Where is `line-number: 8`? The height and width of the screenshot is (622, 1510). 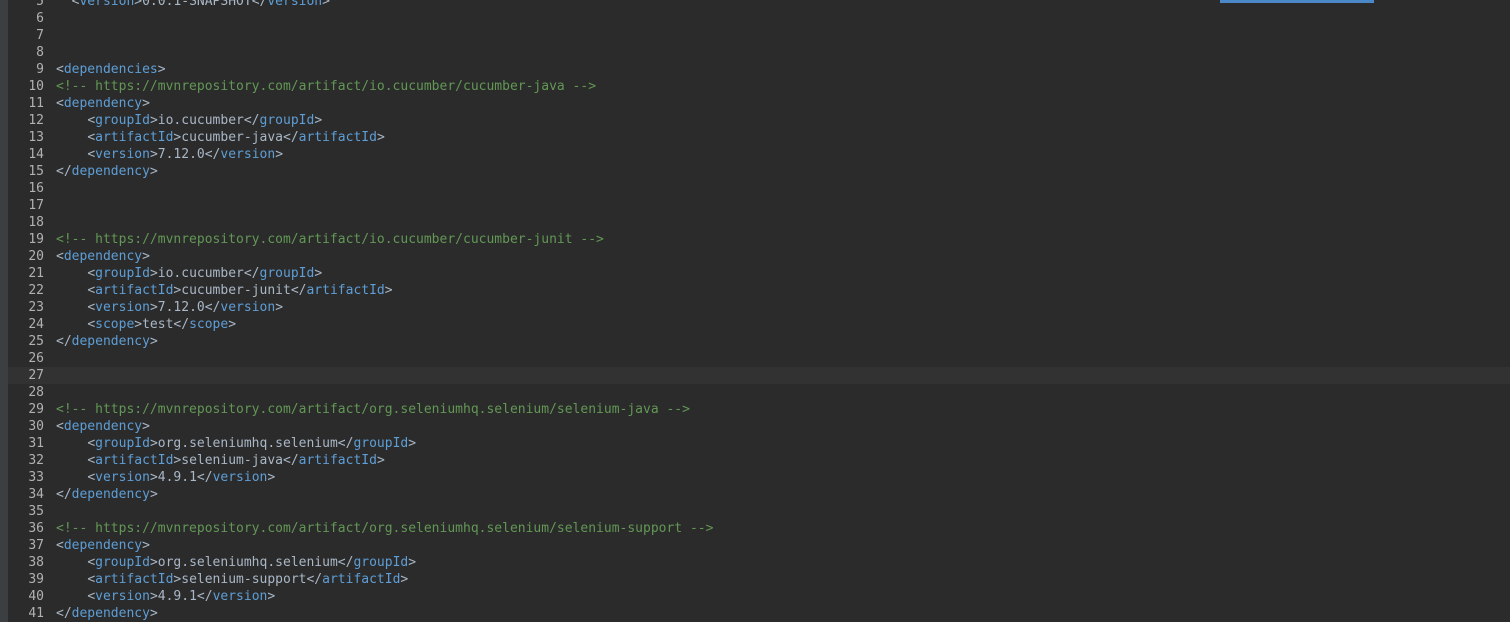
line-number: 8 is located at coordinates (40, 52).